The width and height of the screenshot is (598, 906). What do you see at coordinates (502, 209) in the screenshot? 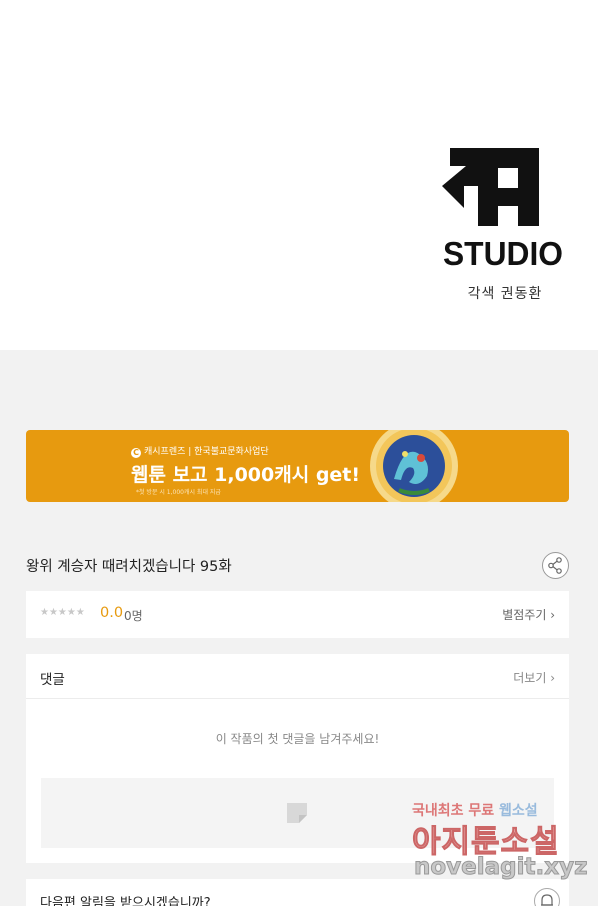
I see `studio-logo: STUDIO` at bounding box center [502, 209].